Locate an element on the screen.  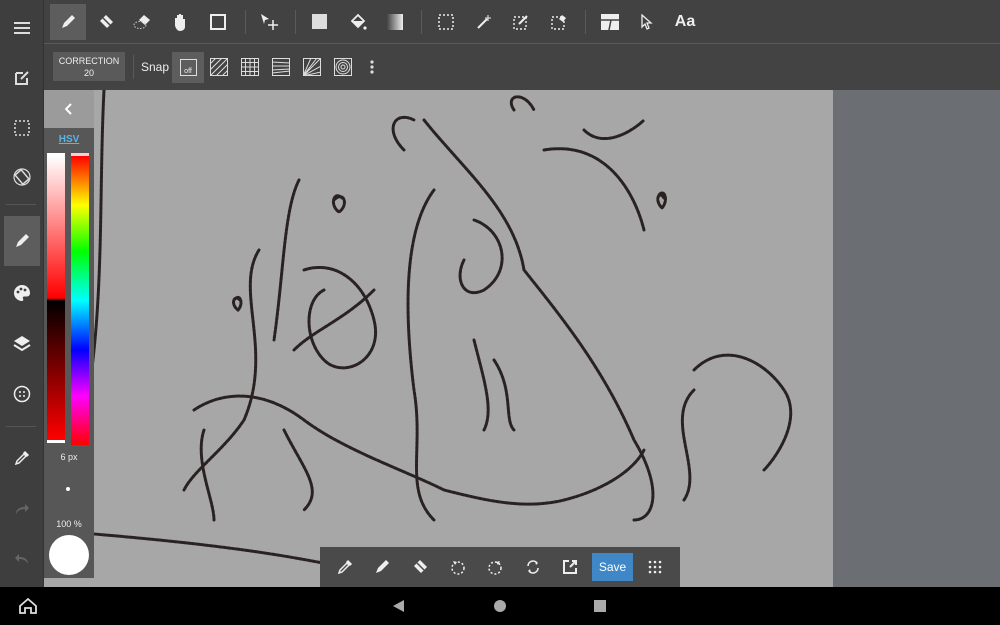
grid-icon is located at coordinates (250, 67).